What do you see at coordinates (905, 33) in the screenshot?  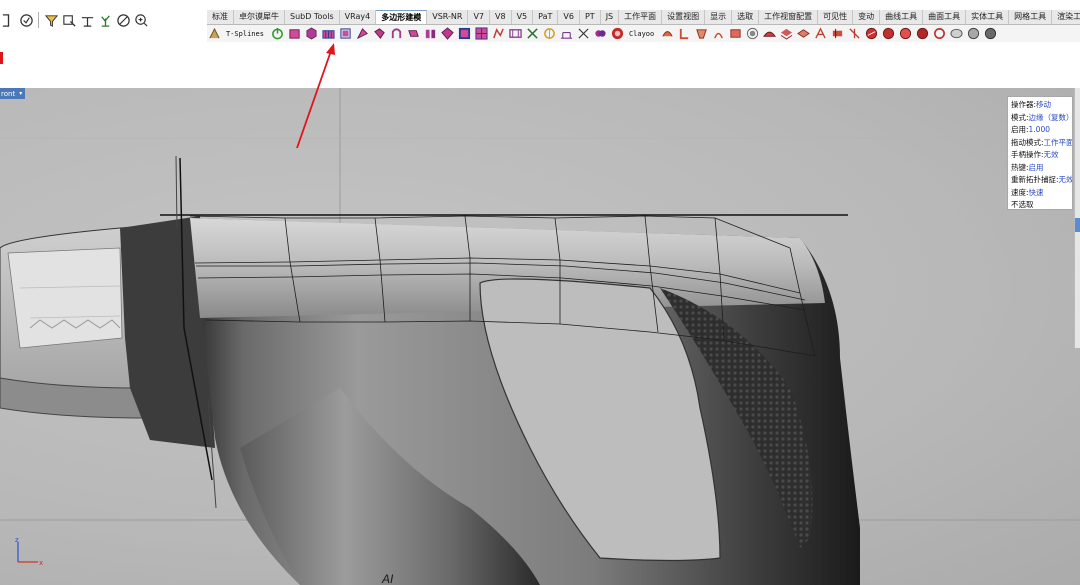 I see `sphere-cut-icon` at bounding box center [905, 33].